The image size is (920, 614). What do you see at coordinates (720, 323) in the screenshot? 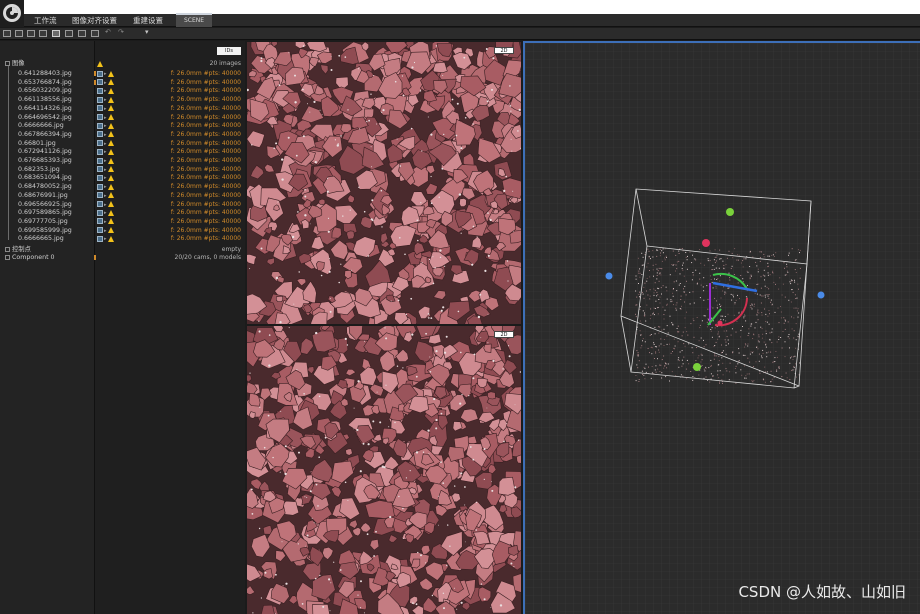
I see `handle-rot-icon` at bounding box center [720, 323].